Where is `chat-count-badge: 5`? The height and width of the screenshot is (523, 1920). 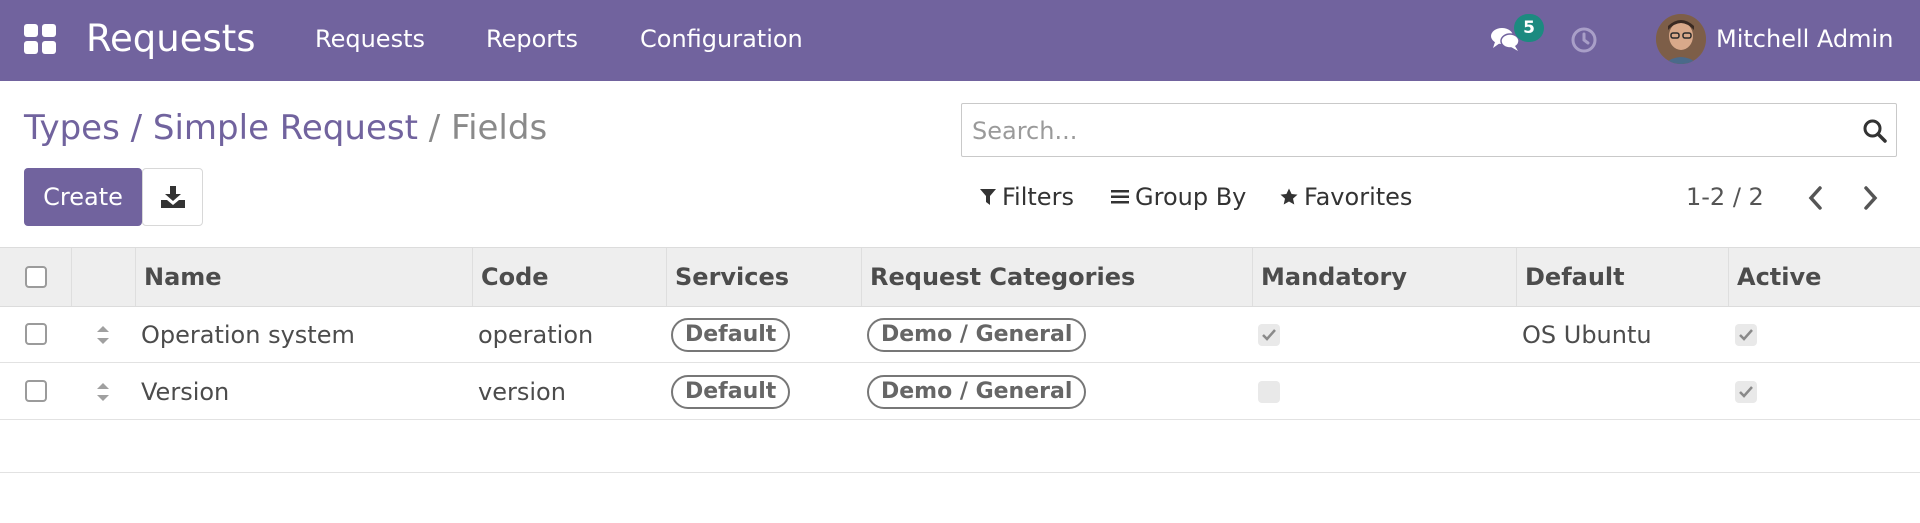
chat-count-badge: 5 is located at coordinates (1529, 28).